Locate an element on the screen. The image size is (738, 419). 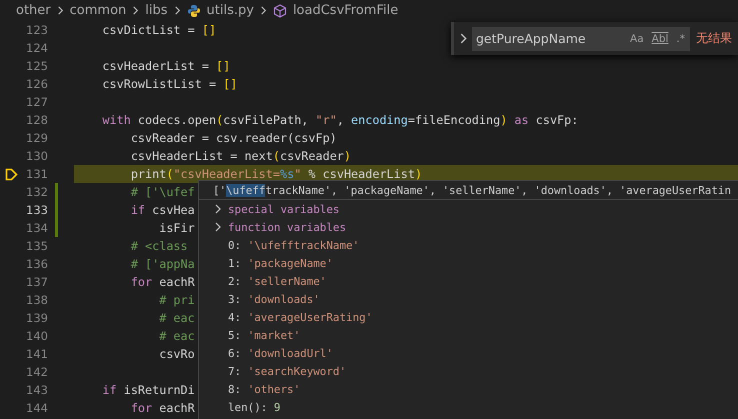
line-number: 132 is located at coordinates (36, 192).